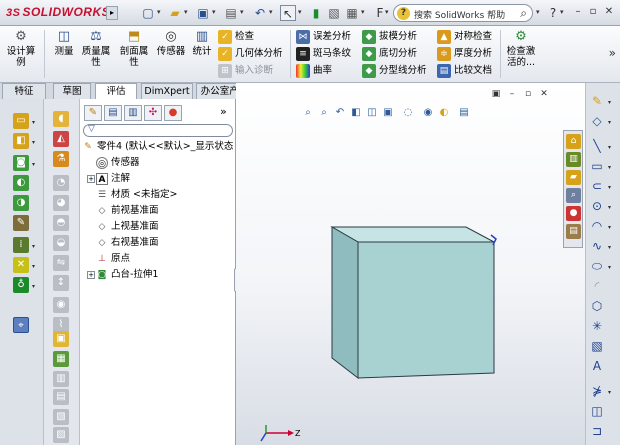 The width and height of the screenshot is (620, 445). What do you see at coordinates (61, 223) in the screenshot?
I see `wrap-icon: ◓` at bounding box center [61, 223].